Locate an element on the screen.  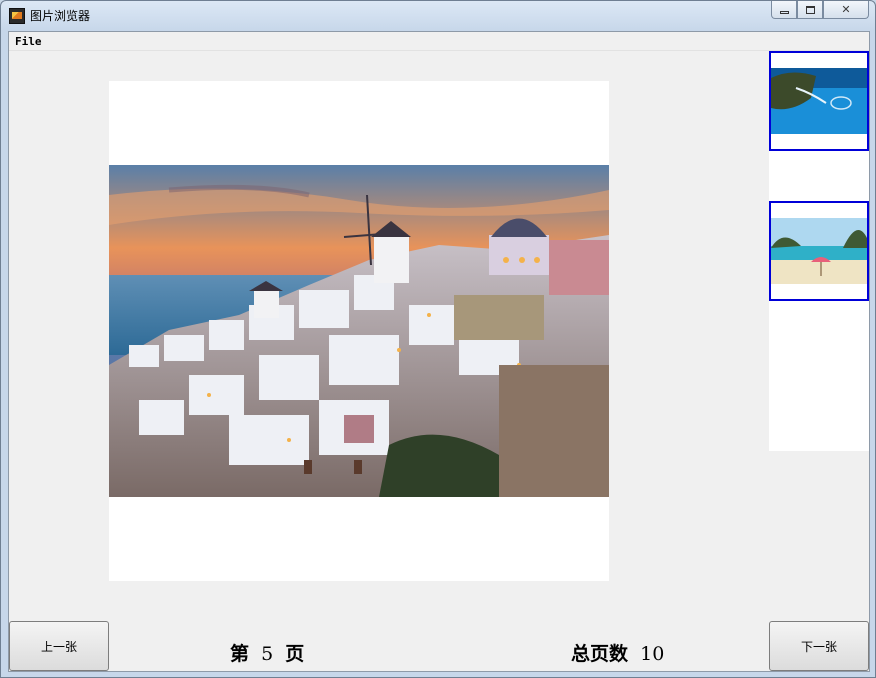
window-controls: ✕ is located at coordinates (820, 10).